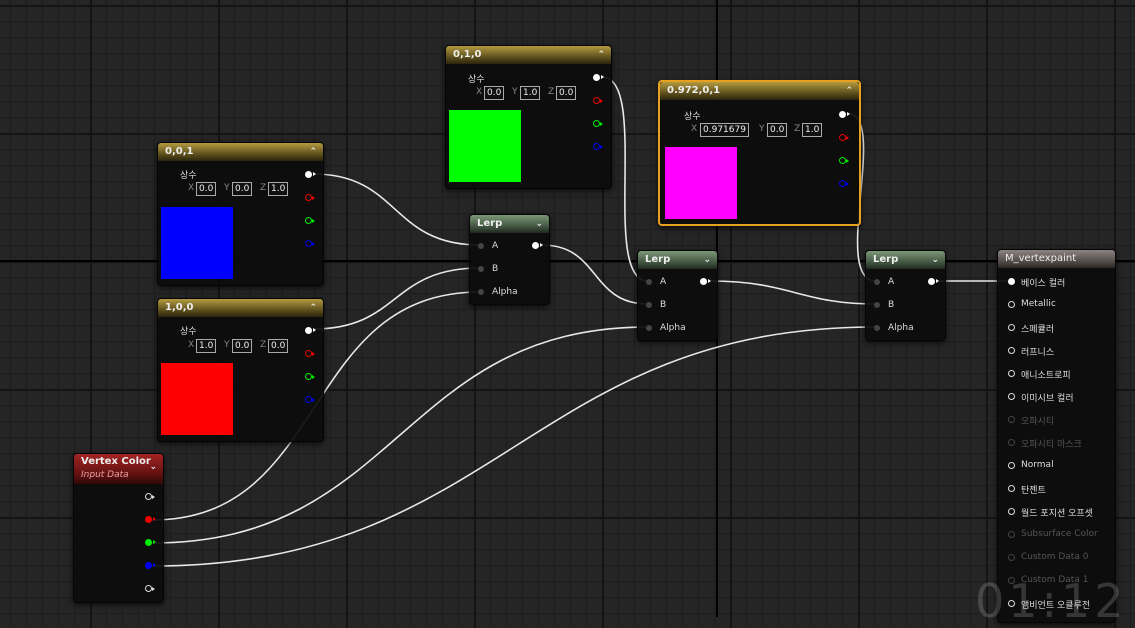 This screenshot has width=1135, height=628. I want to click on constant-node-0-1-0: 0,1,0 ⌃ 상수 X 0.0 Y 1.0 Z 0.0, so click(528, 117).